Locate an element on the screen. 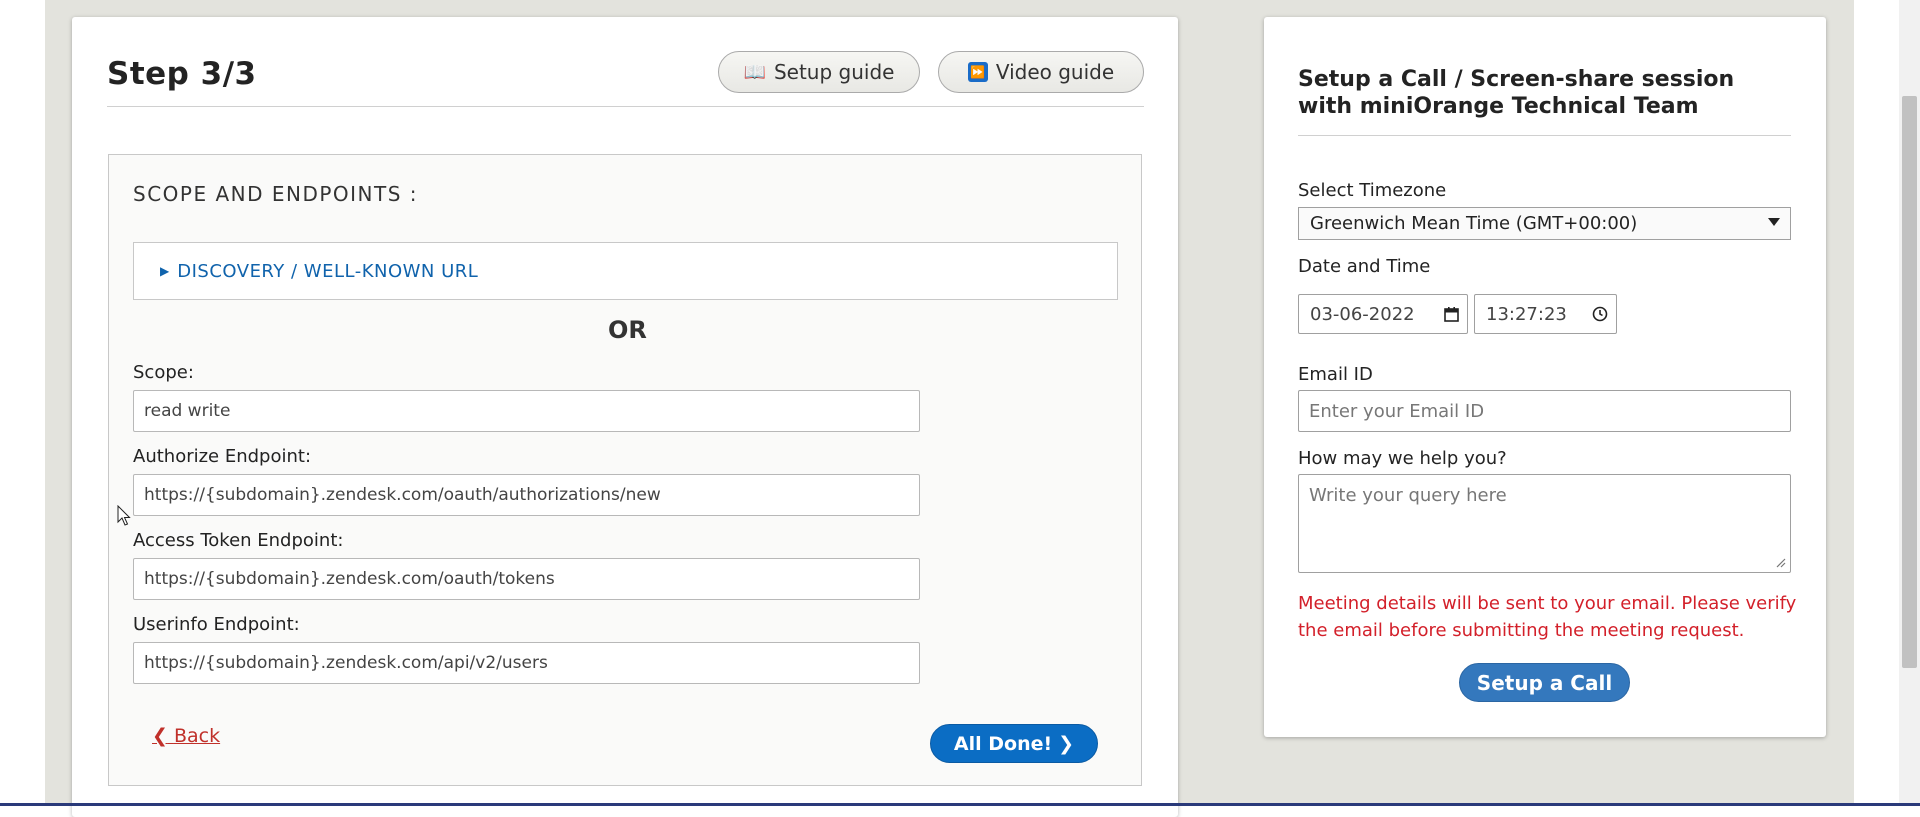 The width and height of the screenshot is (1920, 817). authorize-endpoint-input is located at coordinates (526, 495).